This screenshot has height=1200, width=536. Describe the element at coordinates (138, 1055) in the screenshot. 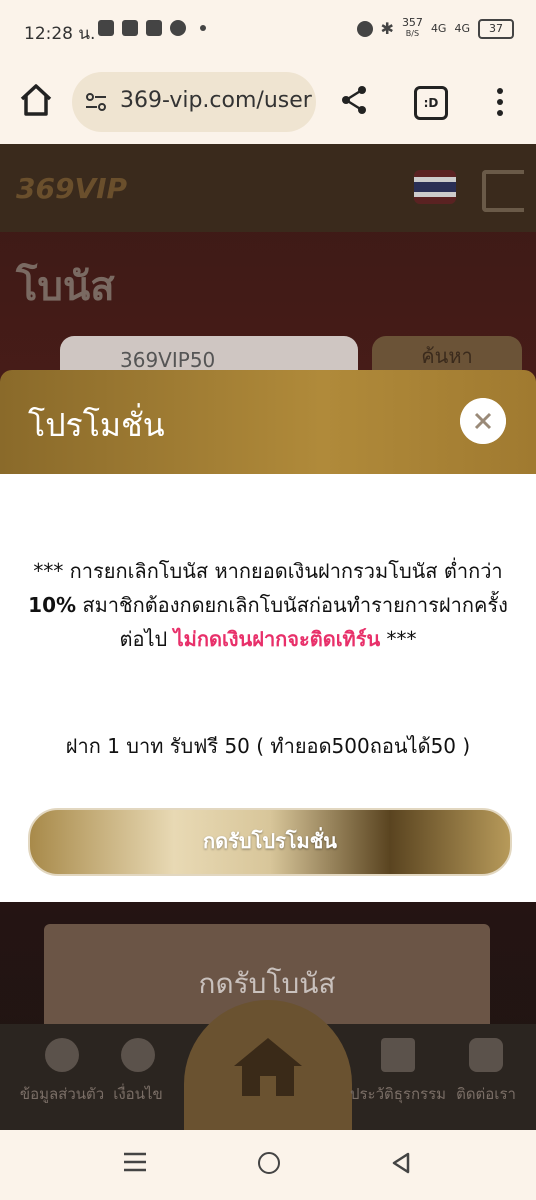

I see `question-icon` at that location.